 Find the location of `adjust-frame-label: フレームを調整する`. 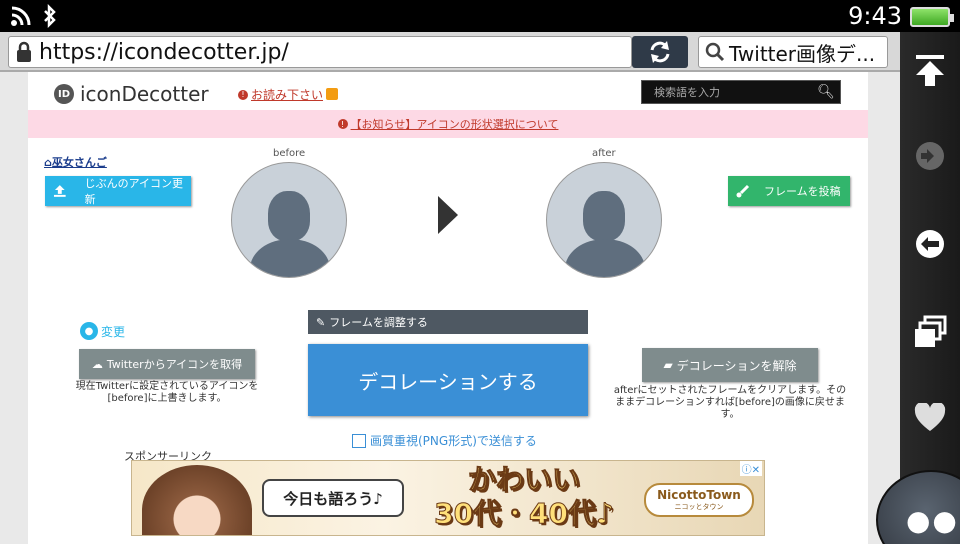

adjust-frame-label: フレームを調整する is located at coordinates (378, 322).